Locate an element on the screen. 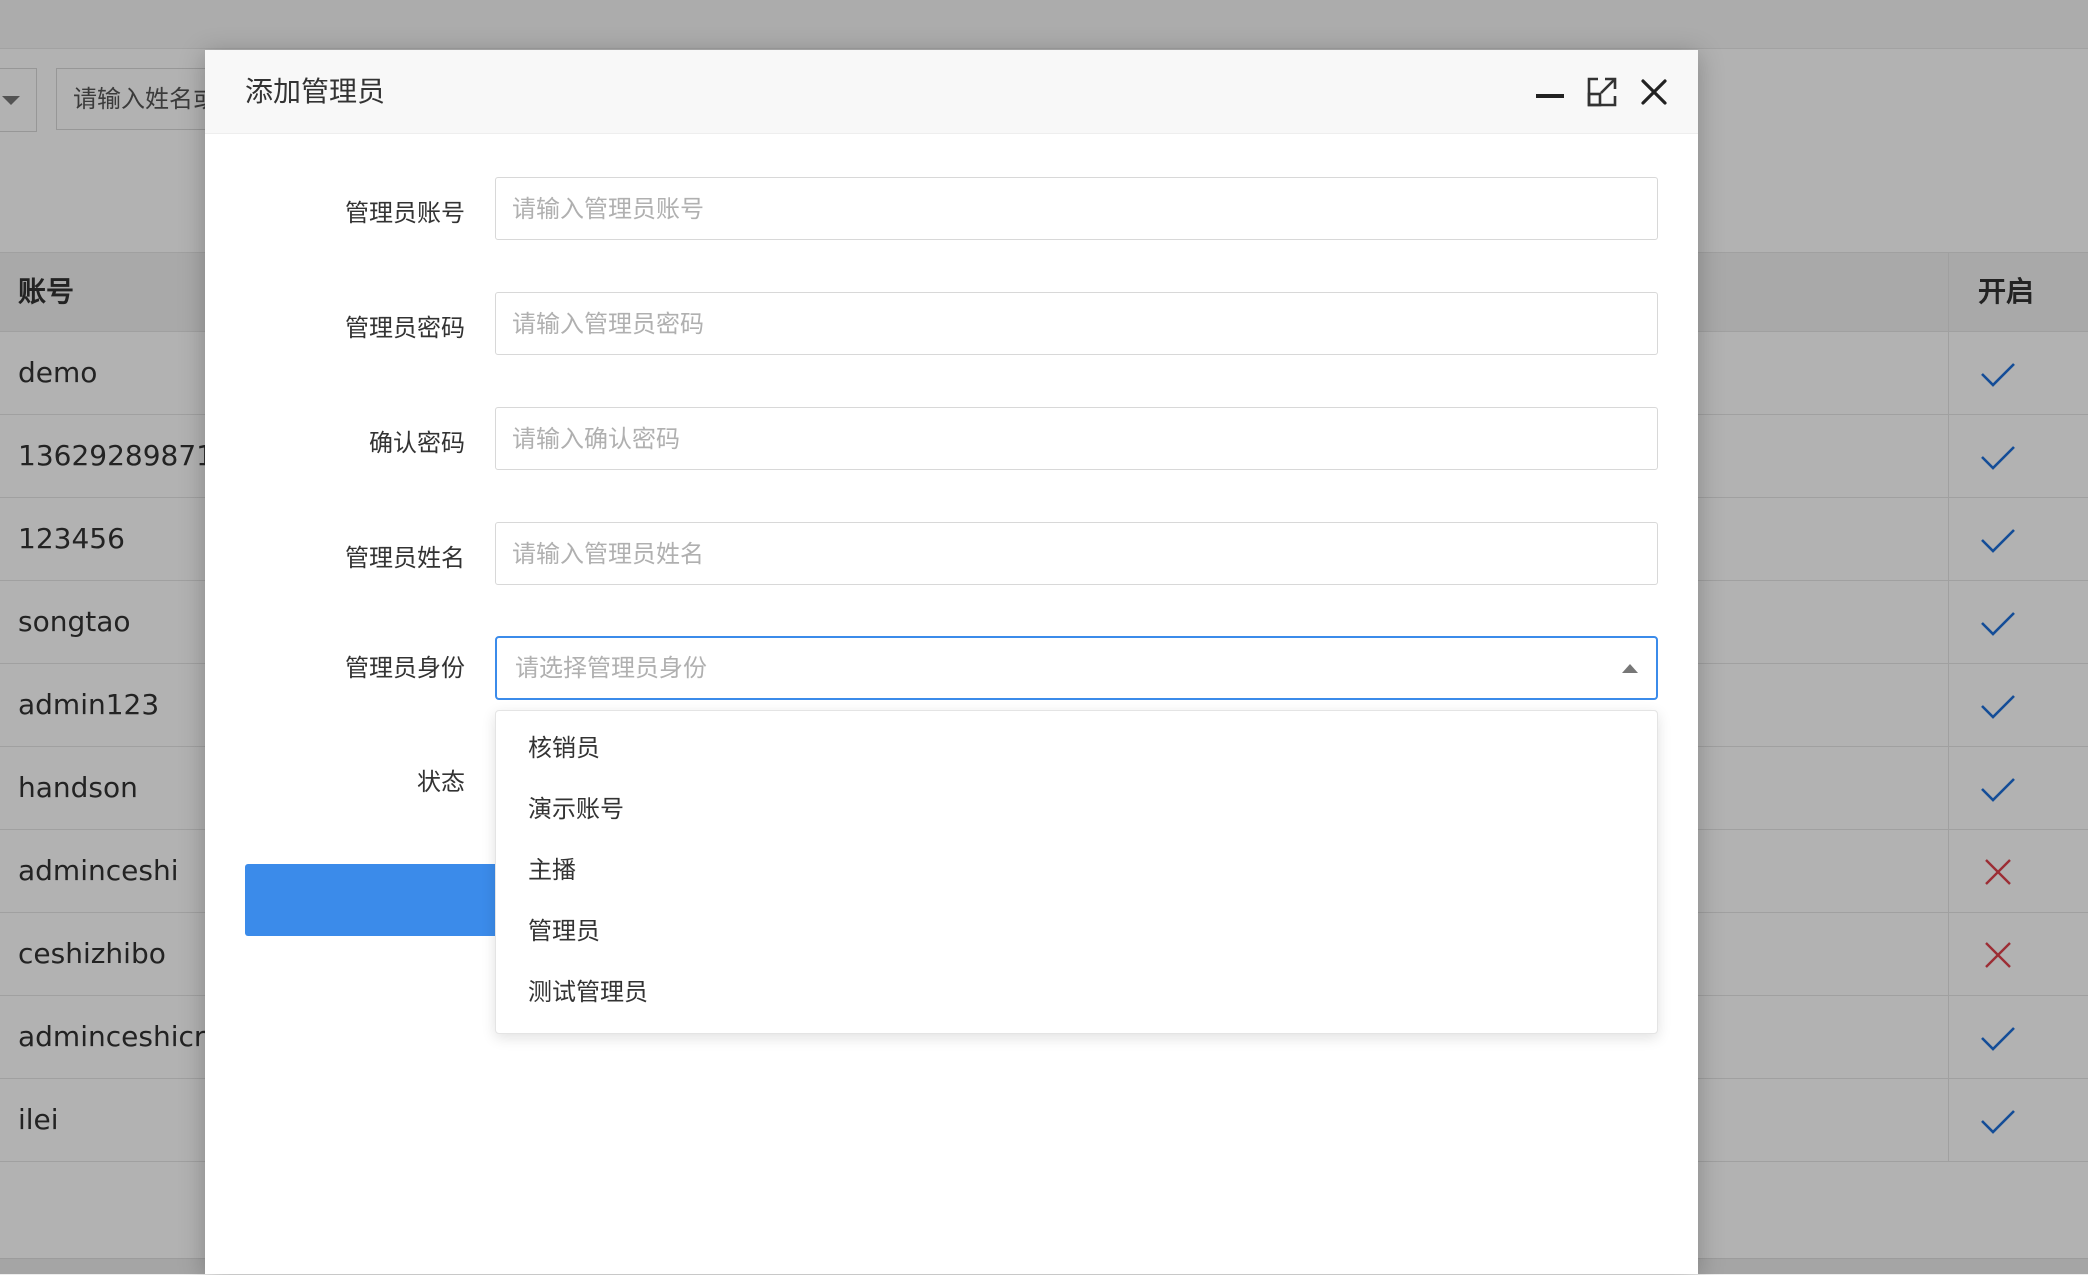 The height and width of the screenshot is (1275, 2088). admin-account-input is located at coordinates (1076, 208).